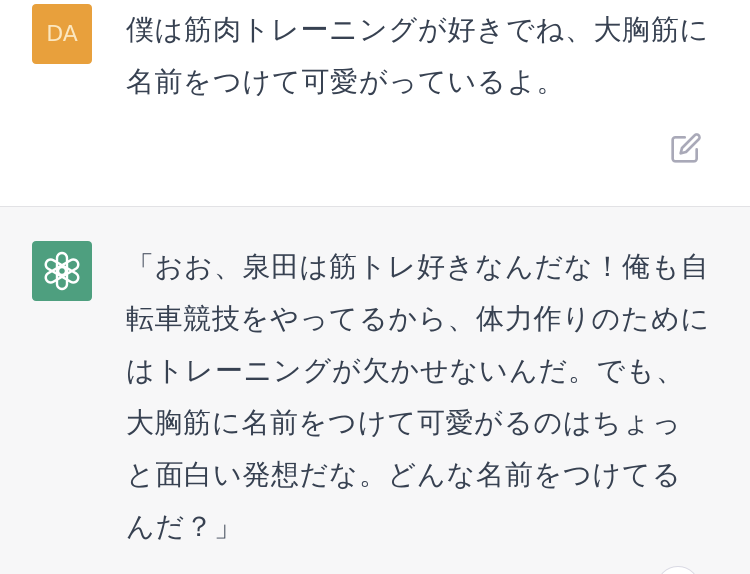 The width and height of the screenshot is (750, 574). Describe the element at coordinates (62, 34) in the screenshot. I see `user-avatar: DA` at that location.